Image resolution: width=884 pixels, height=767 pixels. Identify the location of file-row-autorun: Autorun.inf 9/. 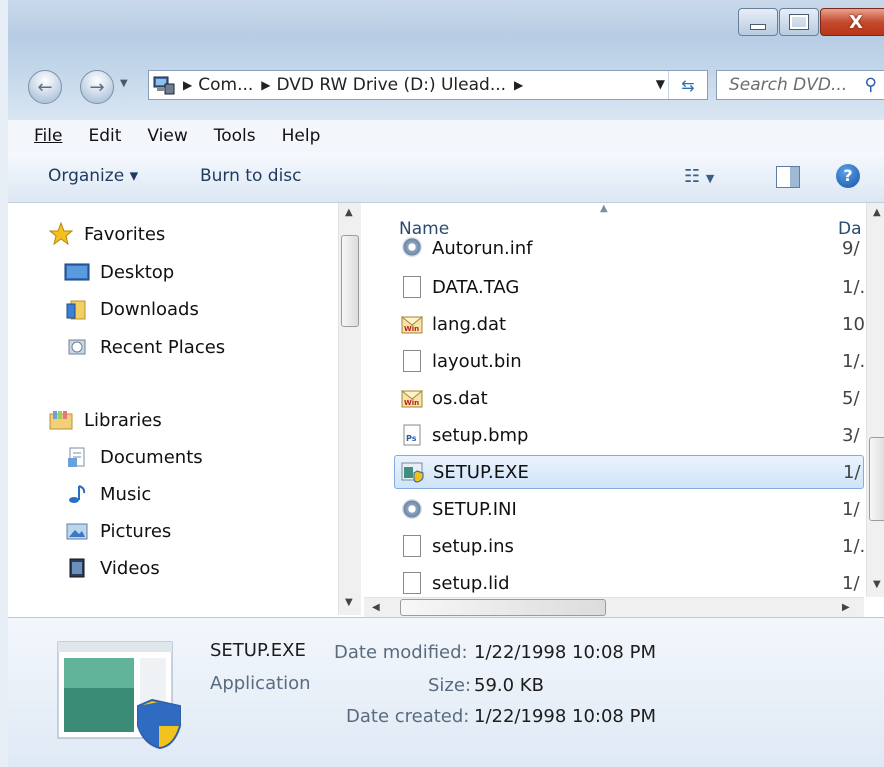
(629, 248).